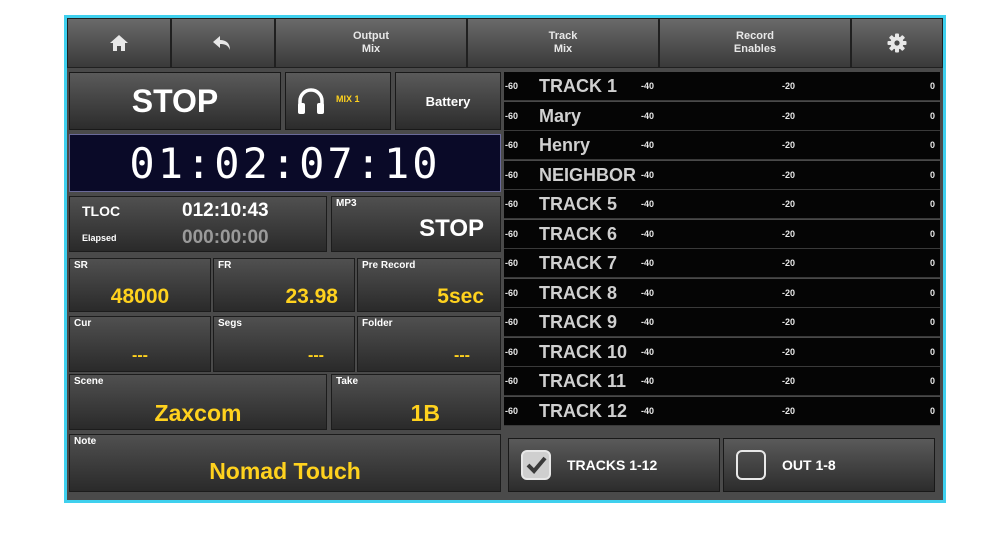  What do you see at coordinates (809, 465) in the screenshot?
I see `out-toggle-label: OUT 1-8` at bounding box center [809, 465].